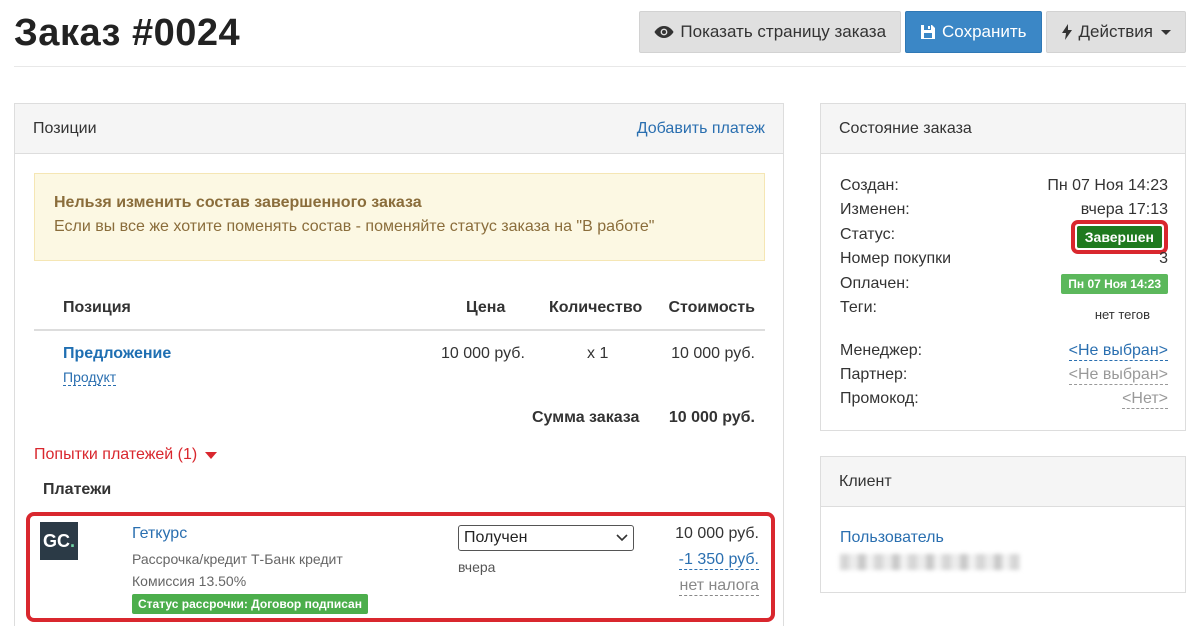  Describe the element at coordinates (237, 559) in the screenshot. I see `payment-method: Рассрочка/кредит Т-Банк кредит` at that location.